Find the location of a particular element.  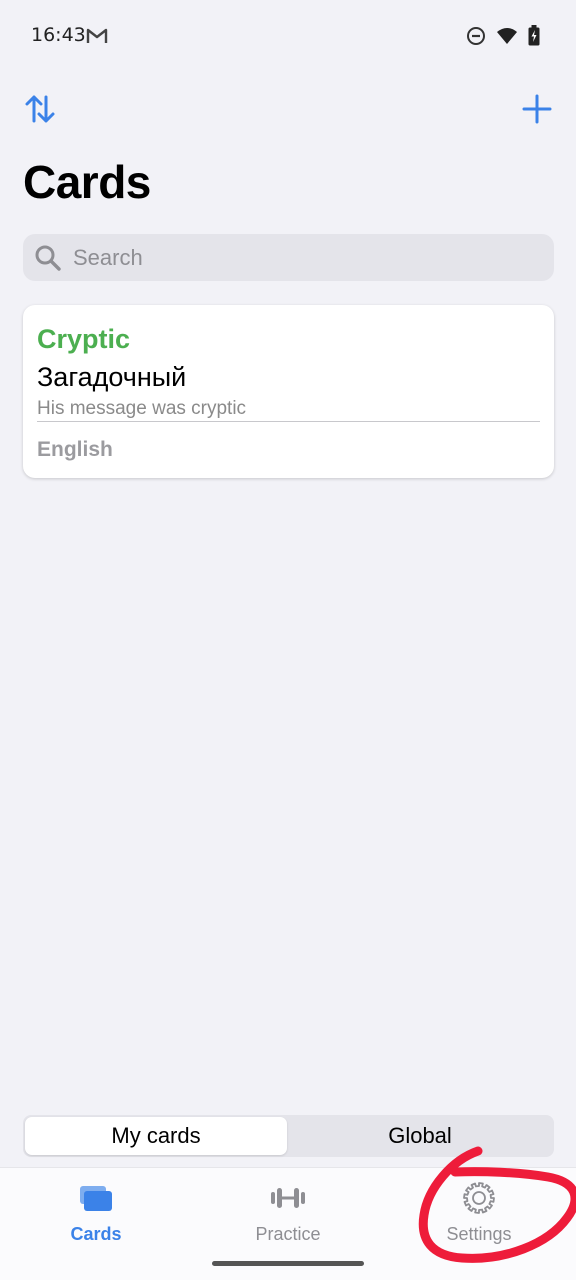

sort-button is located at coordinates (40, 109).